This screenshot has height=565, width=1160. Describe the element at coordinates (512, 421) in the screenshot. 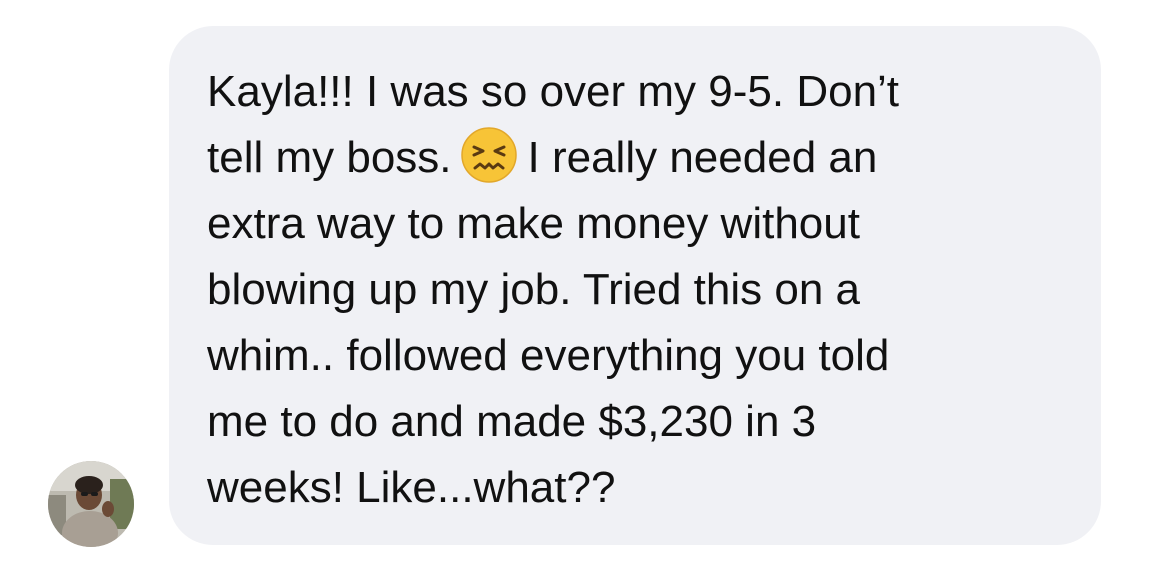

I see `message-line: me to do and made $3,230 in 3` at that location.